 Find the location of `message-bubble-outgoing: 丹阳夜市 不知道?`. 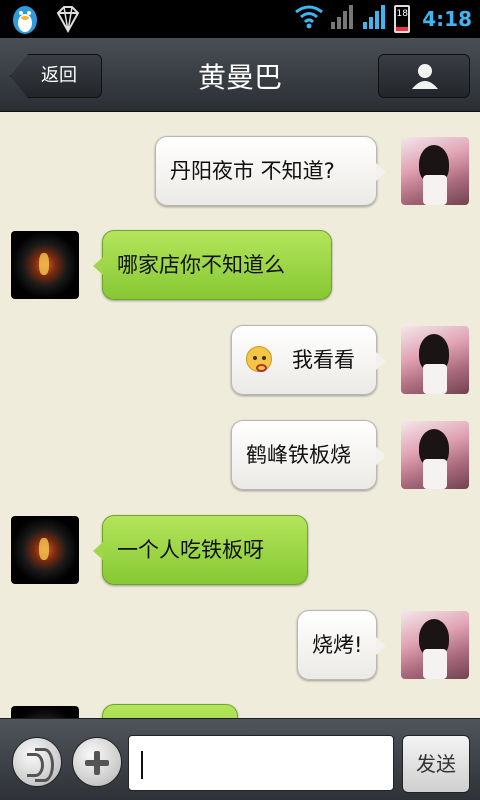

message-bubble-outgoing: 丹阳夜市 不知道? is located at coordinates (270, 171).